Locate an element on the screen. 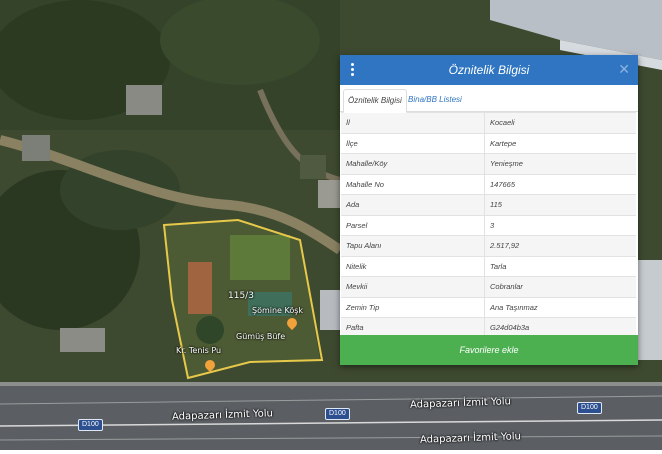  table-row: Mevkii Cobranlar is located at coordinates (488, 286).